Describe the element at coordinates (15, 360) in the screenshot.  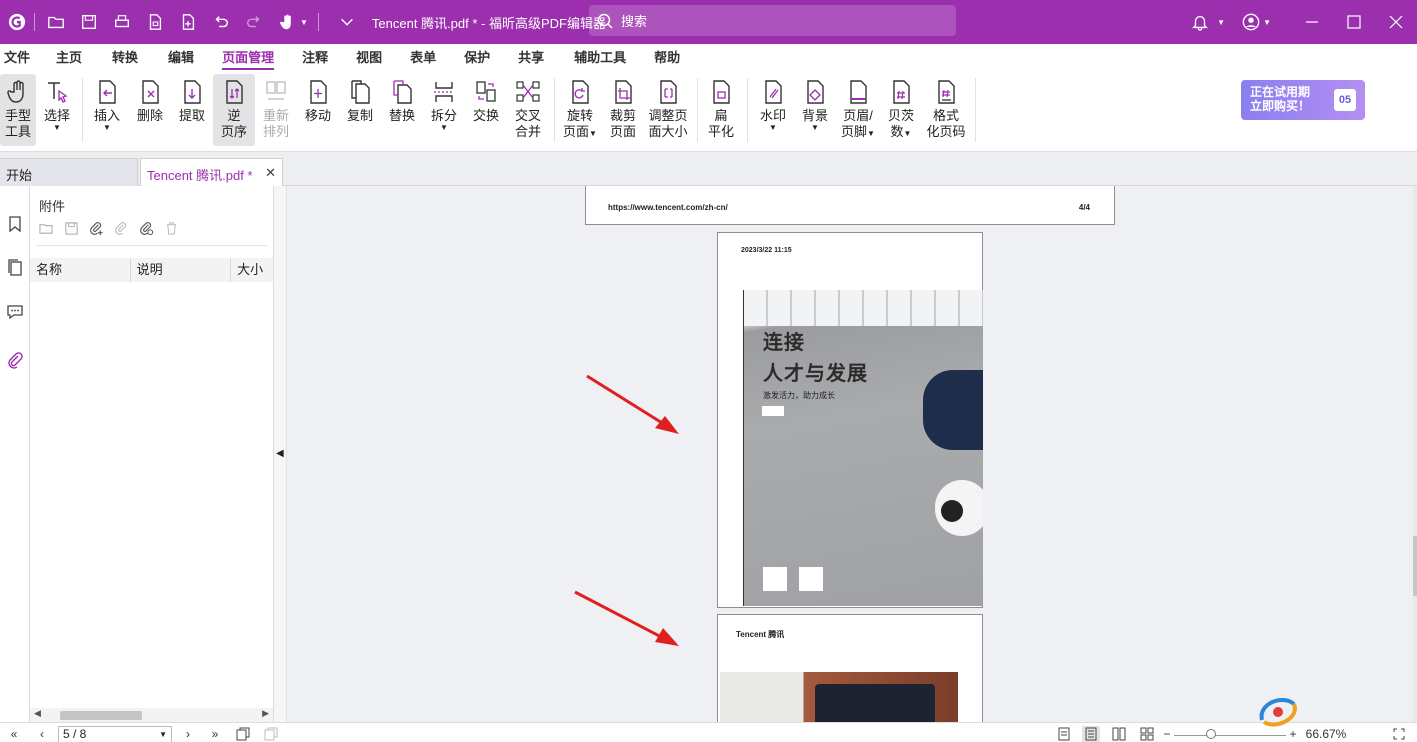
I see `attachment-icon` at that location.